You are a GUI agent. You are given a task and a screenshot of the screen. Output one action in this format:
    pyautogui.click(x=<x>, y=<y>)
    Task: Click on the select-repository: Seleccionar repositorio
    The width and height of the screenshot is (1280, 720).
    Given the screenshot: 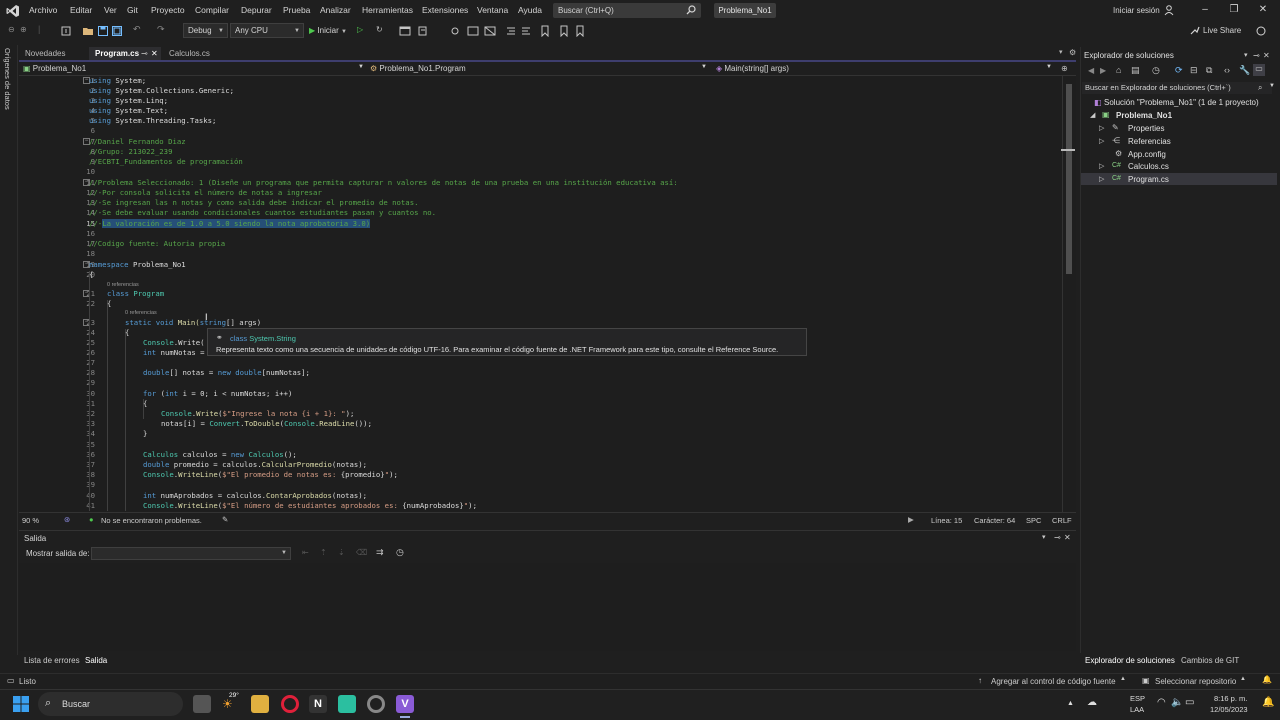 What is the action you would take?
    pyautogui.click(x=1195, y=681)
    